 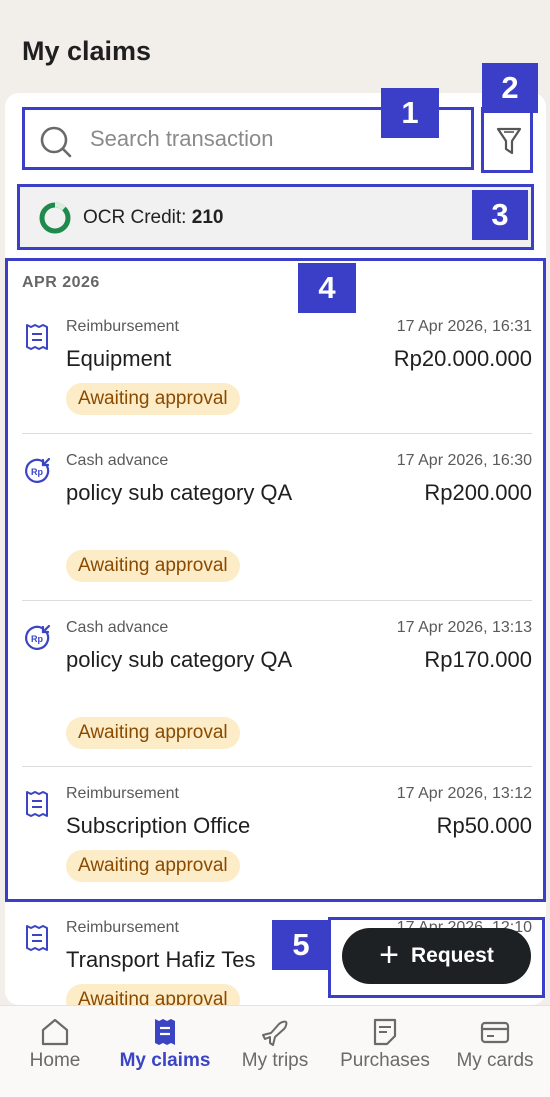 What do you see at coordinates (410, 113) in the screenshot?
I see `annotation-label-1: 1` at bounding box center [410, 113].